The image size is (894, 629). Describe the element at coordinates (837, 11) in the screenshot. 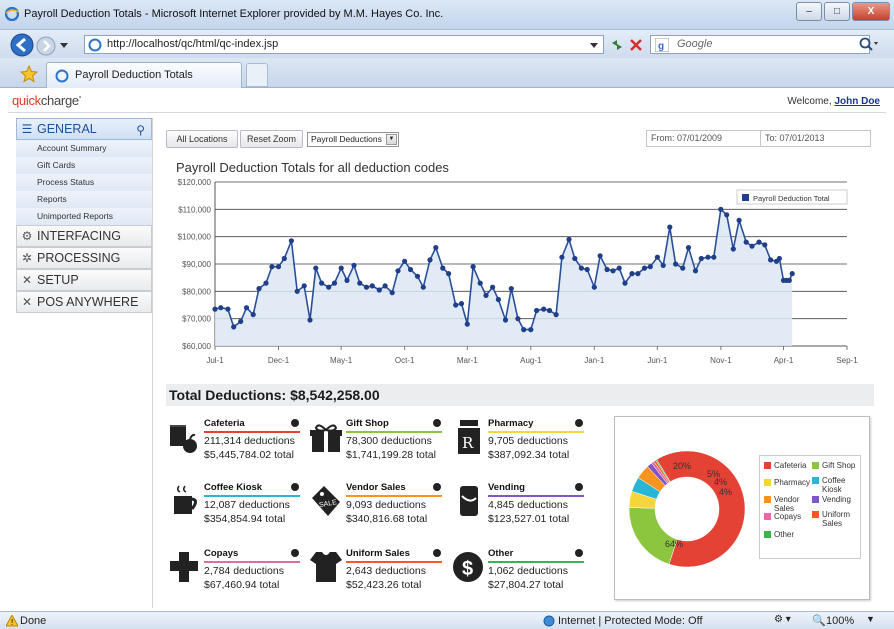

I see `maximize-button: □` at that location.